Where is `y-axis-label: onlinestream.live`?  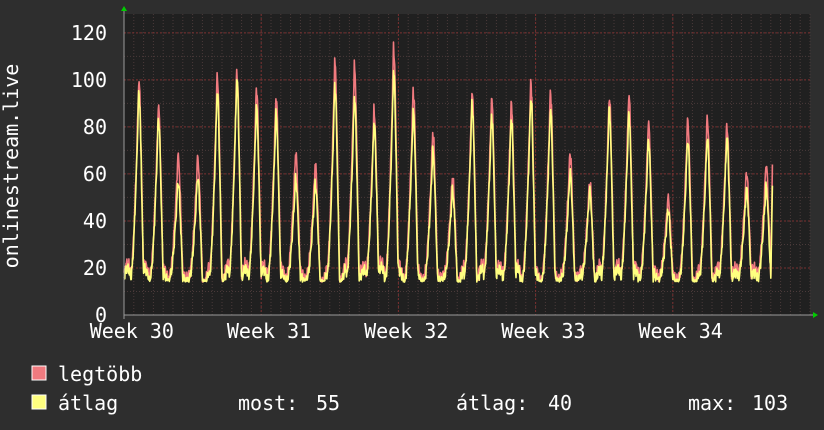 y-axis-label: onlinestream.live is located at coordinates (11, 166).